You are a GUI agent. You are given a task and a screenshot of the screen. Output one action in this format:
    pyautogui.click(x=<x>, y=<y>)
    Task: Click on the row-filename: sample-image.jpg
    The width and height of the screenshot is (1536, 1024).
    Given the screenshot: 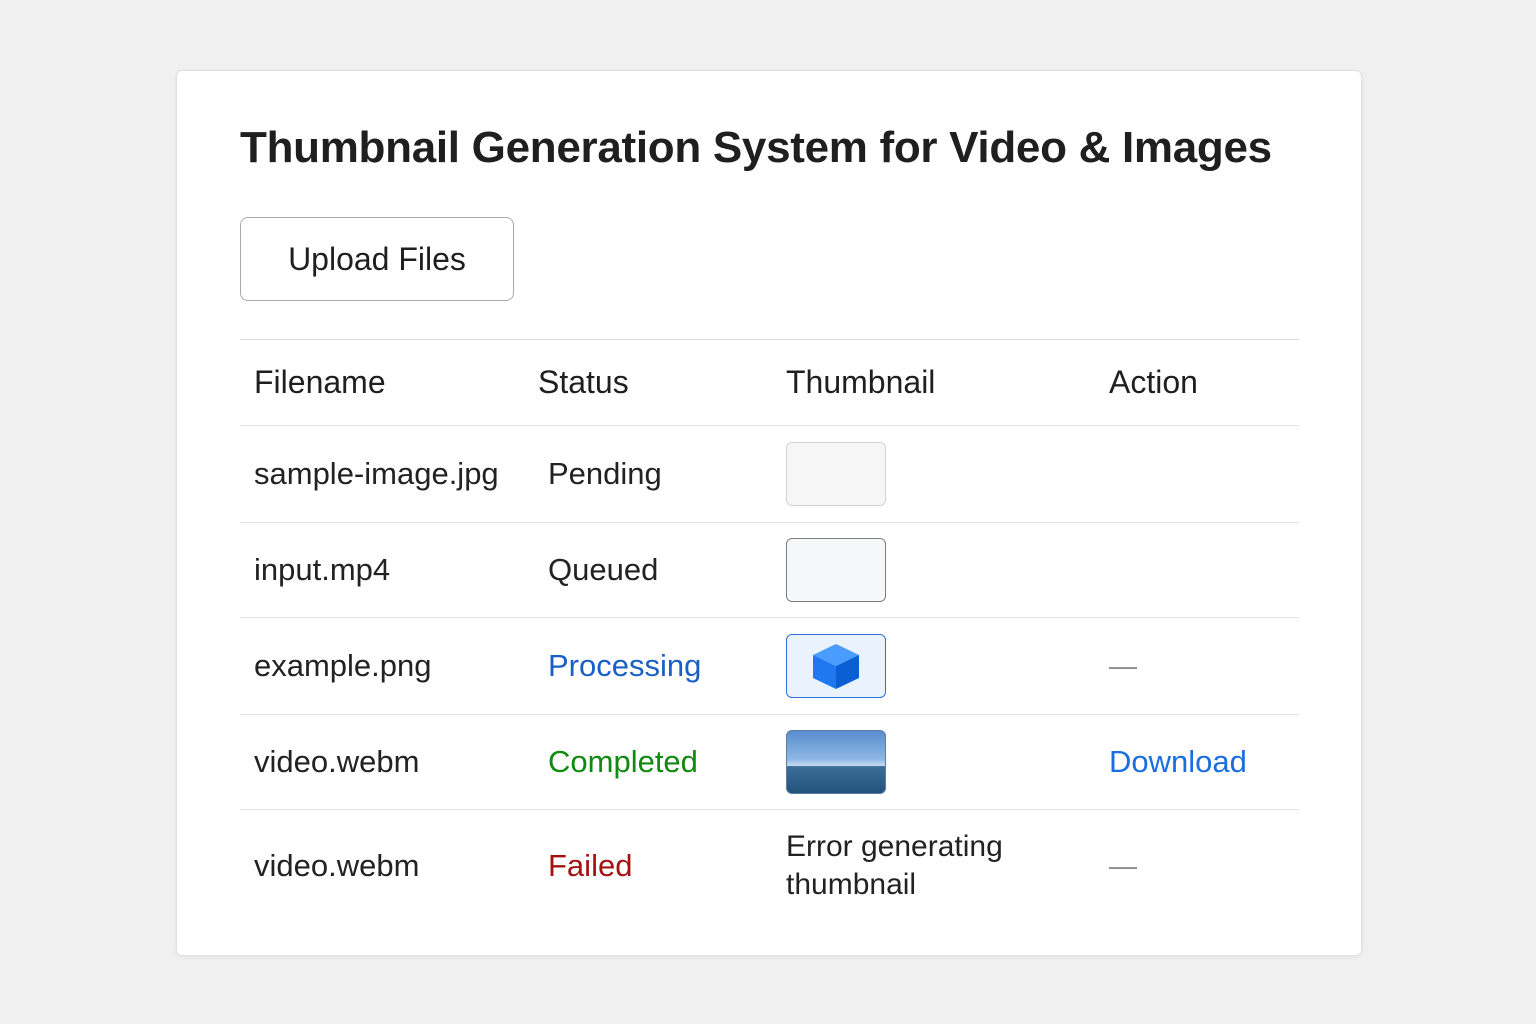 What is the action you would take?
    pyautogui.click(x=376, y=473)
    